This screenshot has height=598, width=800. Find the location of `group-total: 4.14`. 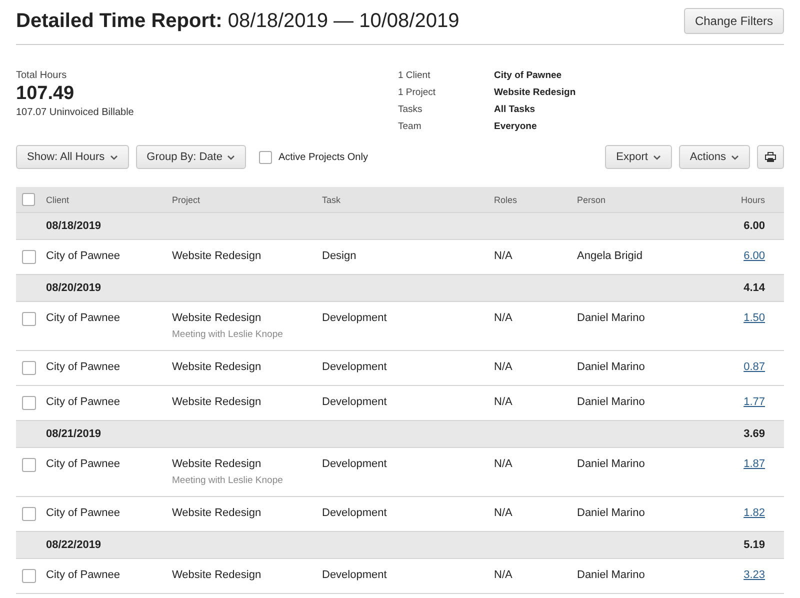

group-total: 4.14 is located at coordinates (754, 288).